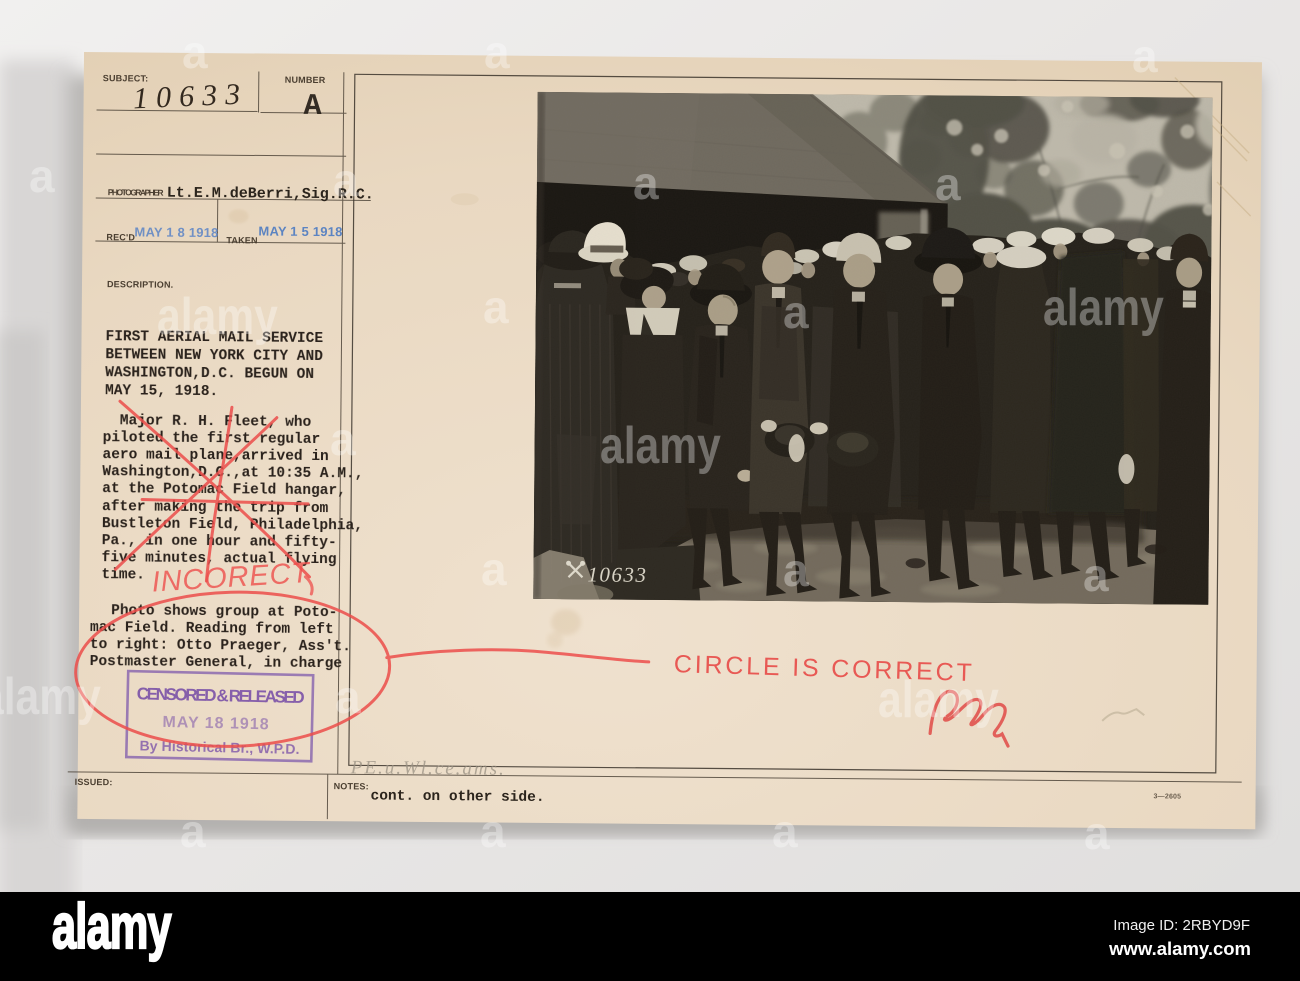 Image resolution: width=1300 pixels, height=981 pixels. What do you see at coordinates (241, 240) in the screenshot?
I see `svg-text: TAKEN` at bounding box center [241, 240].